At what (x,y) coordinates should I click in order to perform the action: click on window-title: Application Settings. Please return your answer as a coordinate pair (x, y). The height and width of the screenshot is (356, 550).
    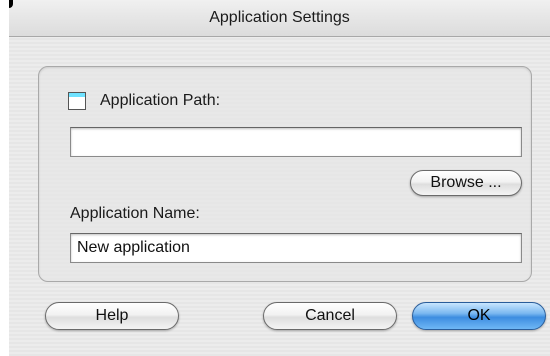
    Looking at the image, I should click on (279, 17).